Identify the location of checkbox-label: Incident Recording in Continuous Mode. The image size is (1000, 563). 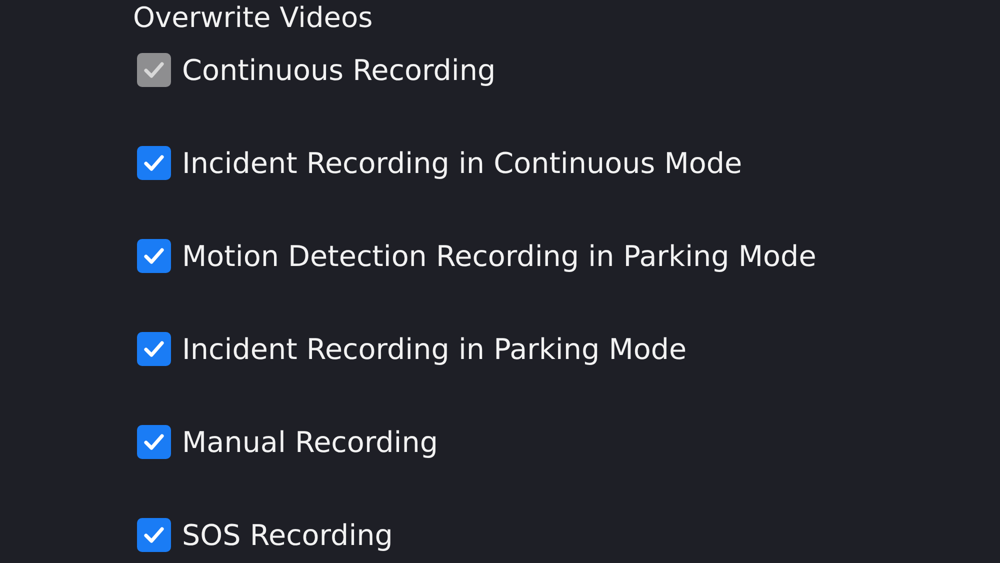
(462, 163).